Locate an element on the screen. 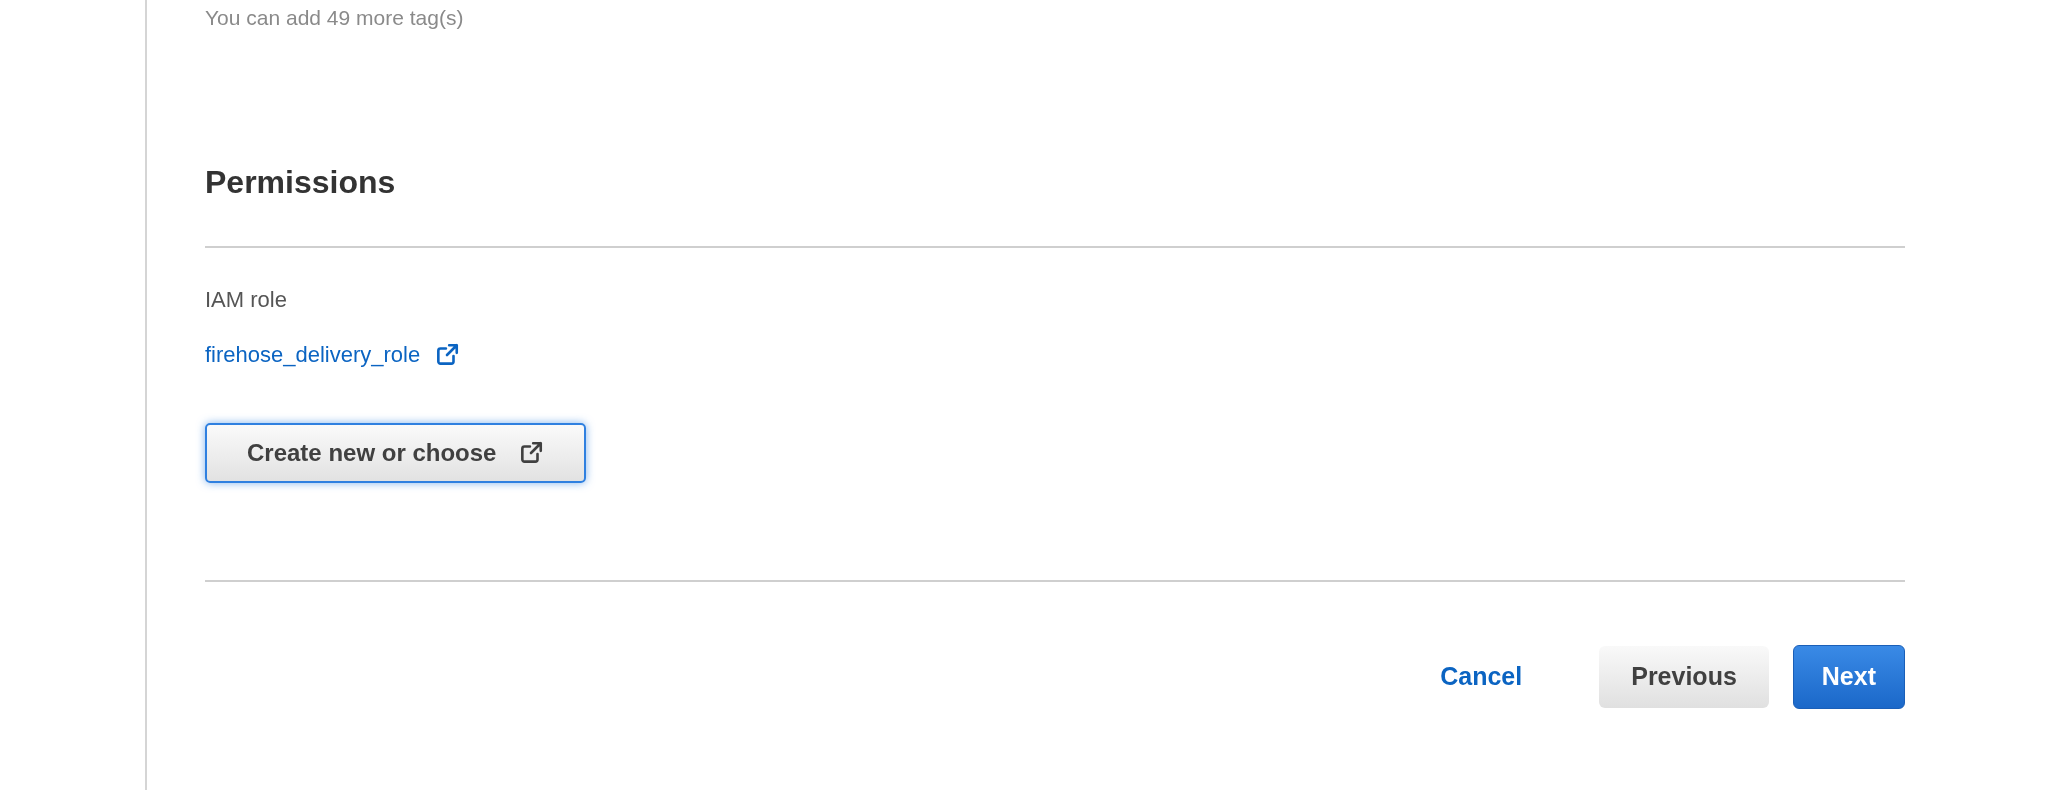  next-button: Next is located at coordinates (1848, 677).